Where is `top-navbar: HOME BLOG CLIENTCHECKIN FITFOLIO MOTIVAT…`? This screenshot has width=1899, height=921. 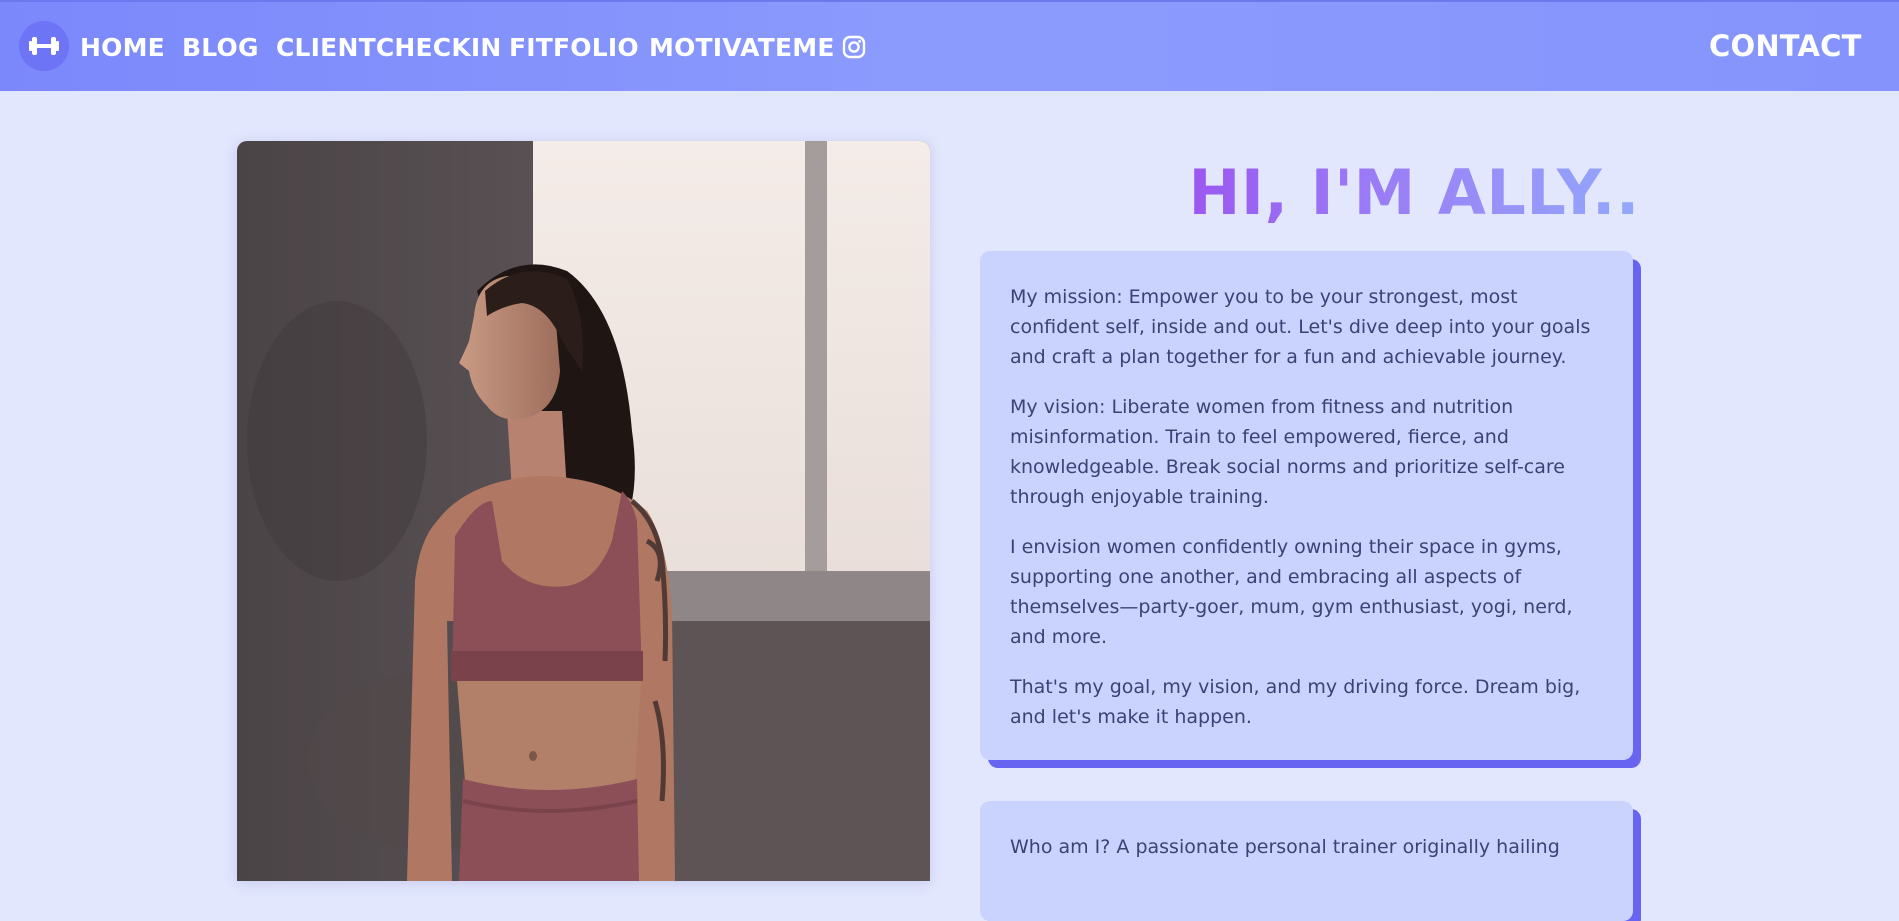 top-navbar: HOME BLOG CLIENTCHECKIN FITFOLIO MOTIVAT… is located at coordinates (949, 45).